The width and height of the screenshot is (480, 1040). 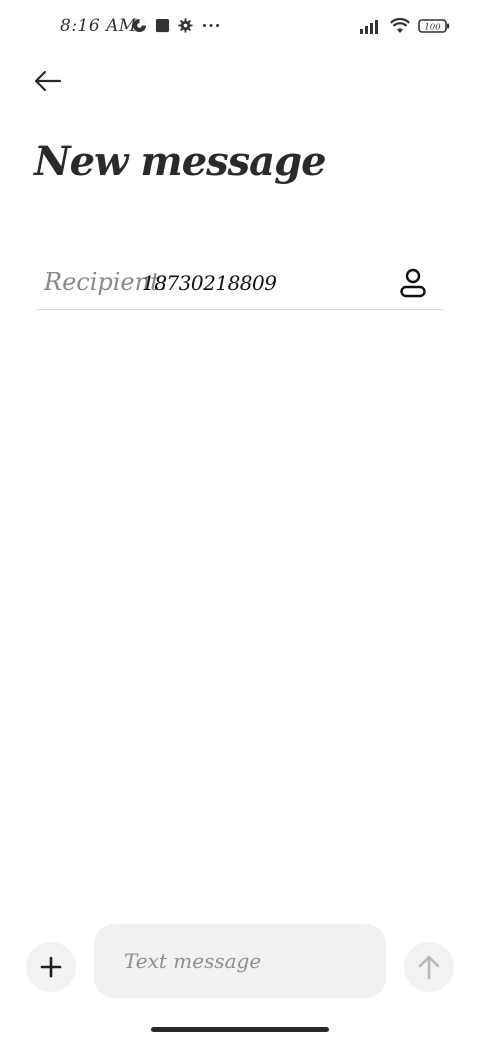 I want to click on add-attachment-button, so click(x=51, y=967).